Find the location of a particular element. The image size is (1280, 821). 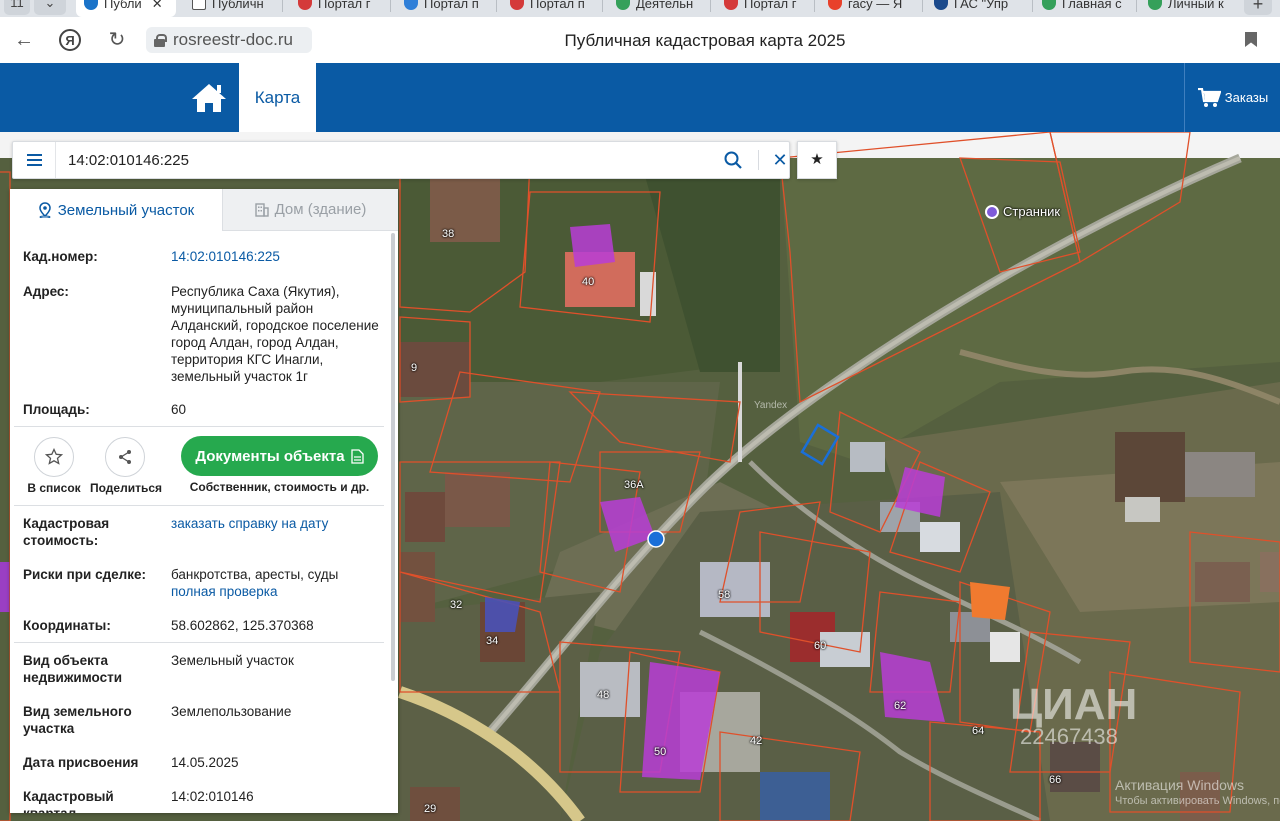

document-icon is located at coordinates (357, 456).